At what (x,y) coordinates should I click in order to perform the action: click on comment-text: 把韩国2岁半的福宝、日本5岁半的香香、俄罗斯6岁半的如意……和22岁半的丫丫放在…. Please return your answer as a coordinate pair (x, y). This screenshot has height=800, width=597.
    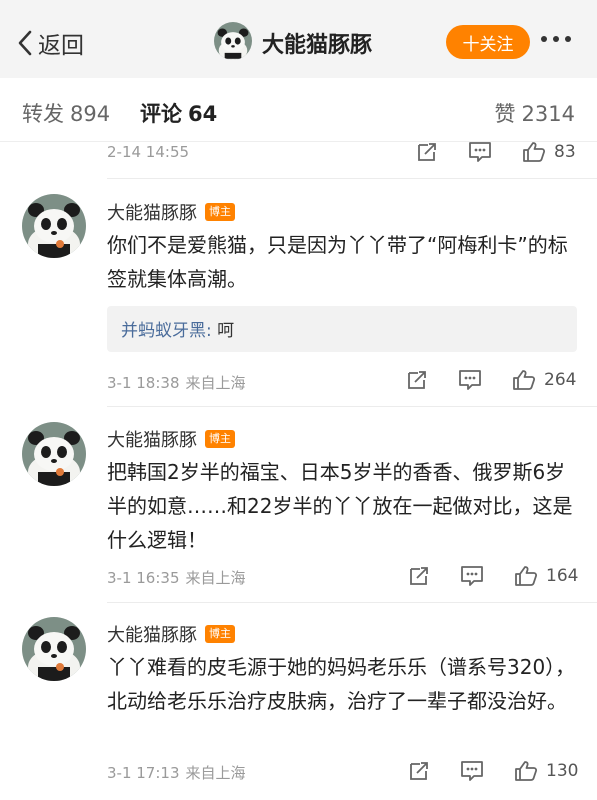
    Looking at the image, I should click on (340, 506).